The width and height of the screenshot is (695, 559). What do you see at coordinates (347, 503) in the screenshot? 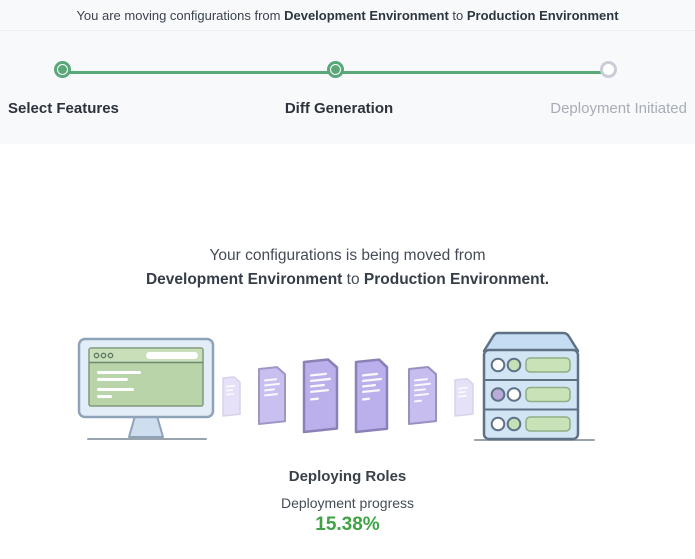
I see `progress-label: Deployment progress` at bounding box center [347, 503].